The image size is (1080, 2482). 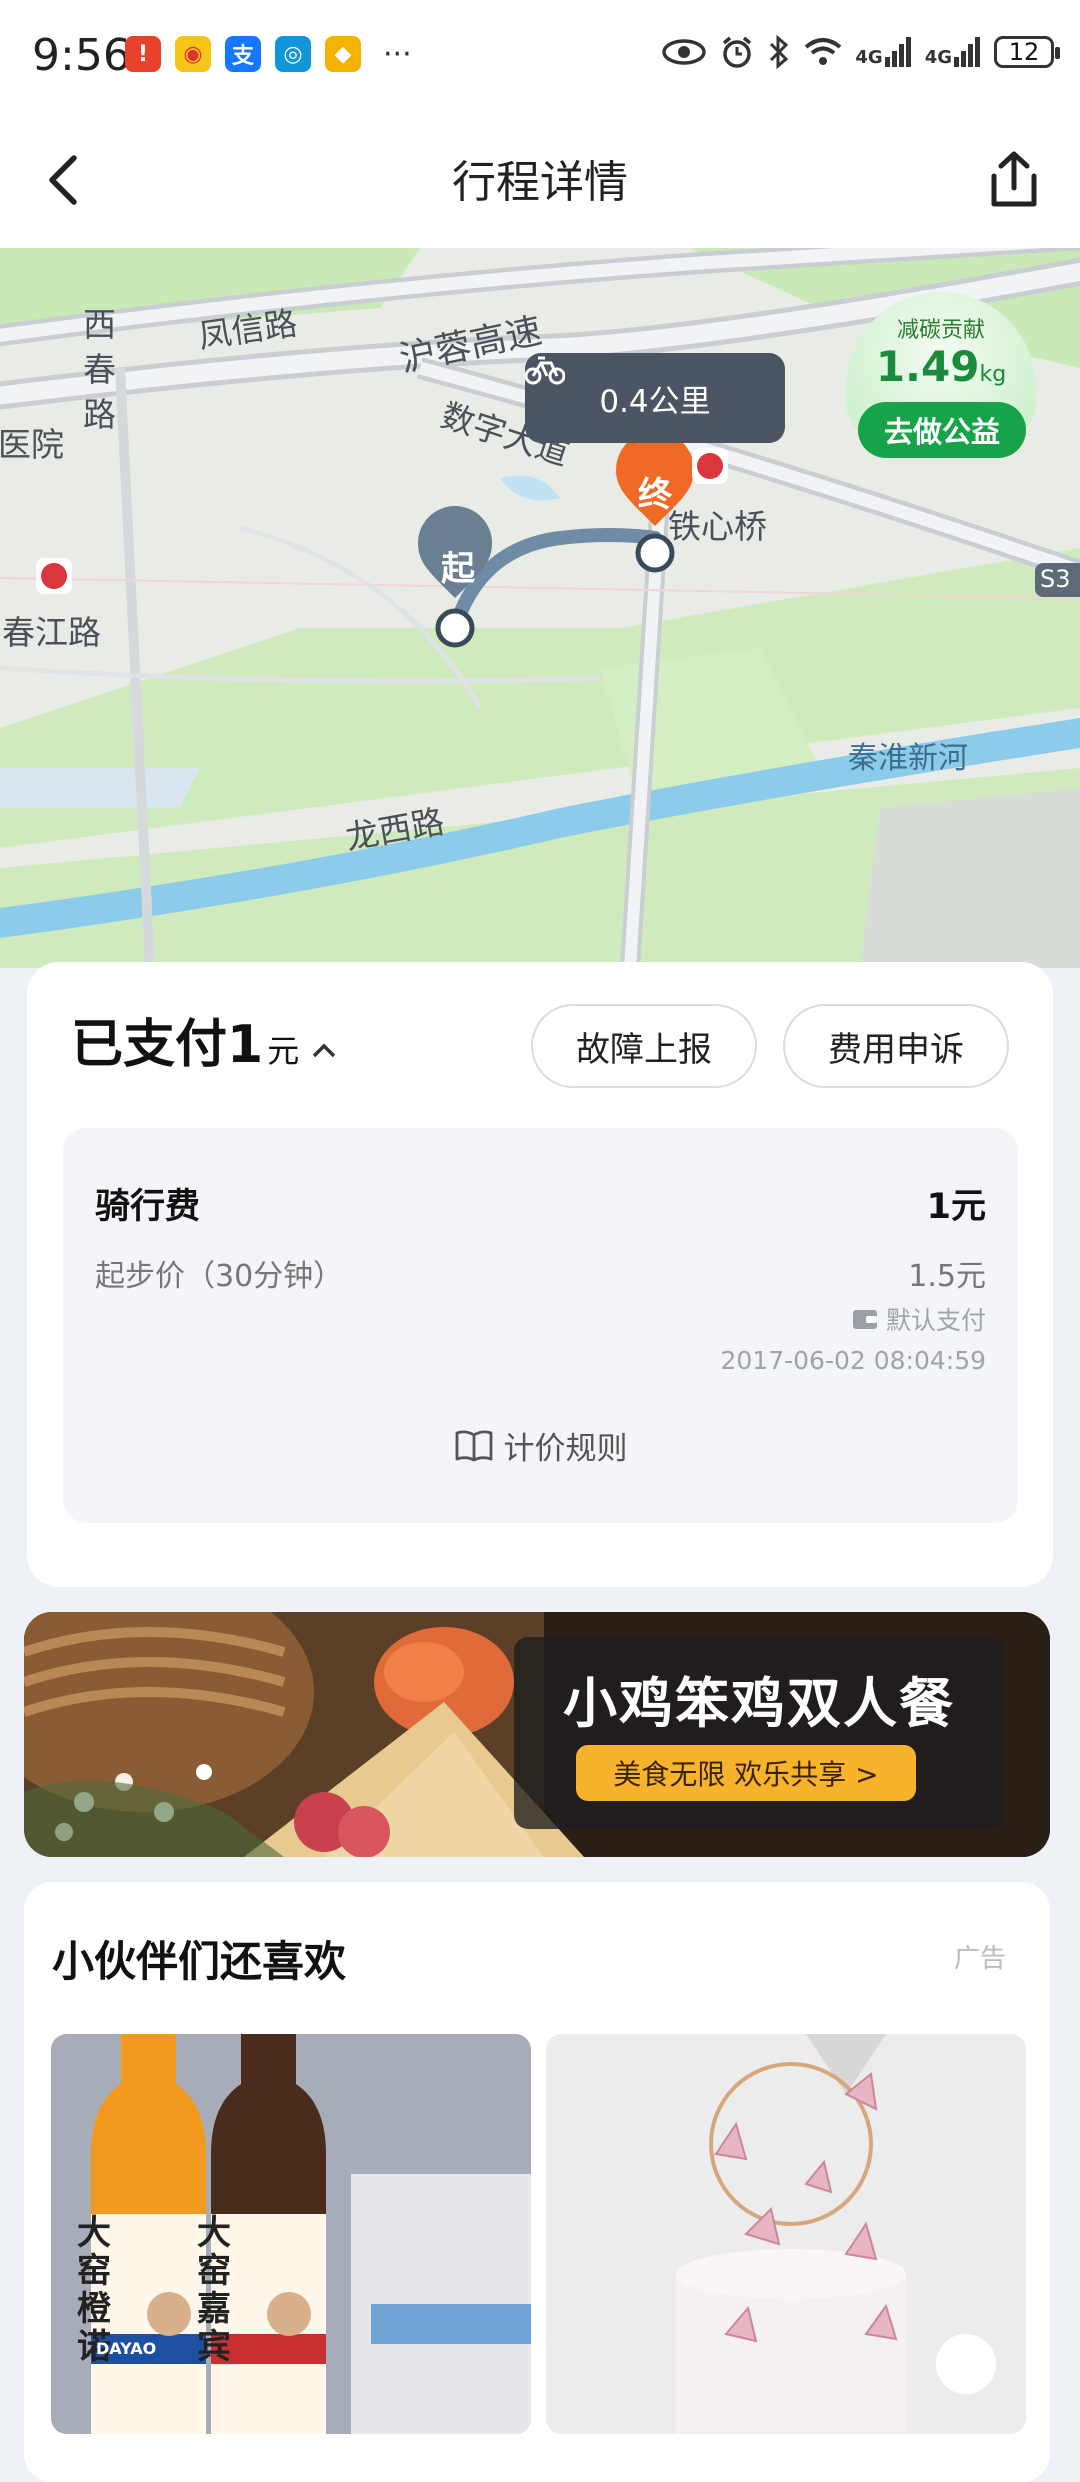 I want to click on brand-label: DAYAO, so click(x=126, y=2348).